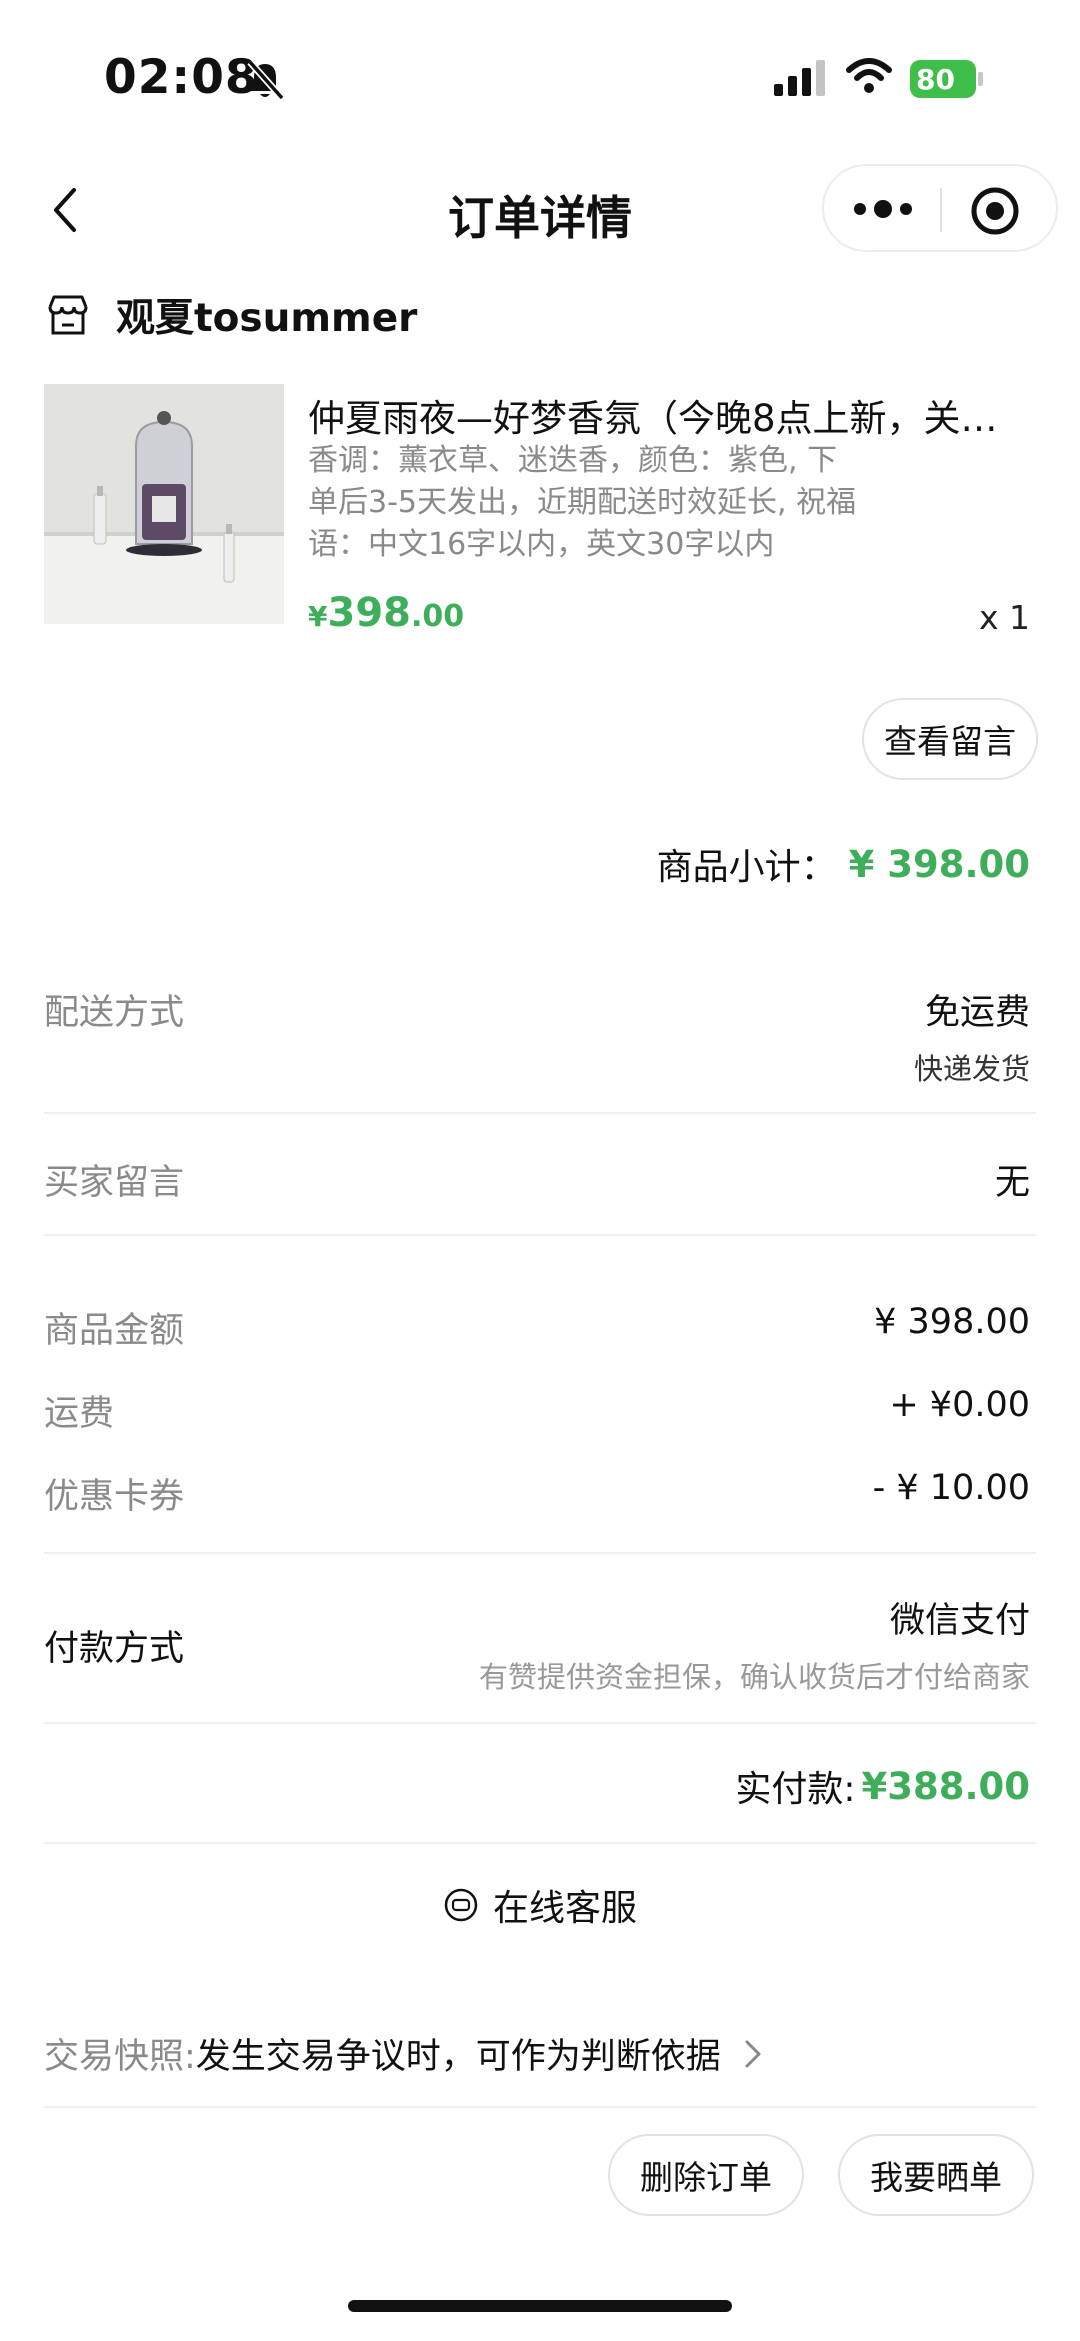  I want to click on share-order-button: 我要晒单, so click(936, 2175).